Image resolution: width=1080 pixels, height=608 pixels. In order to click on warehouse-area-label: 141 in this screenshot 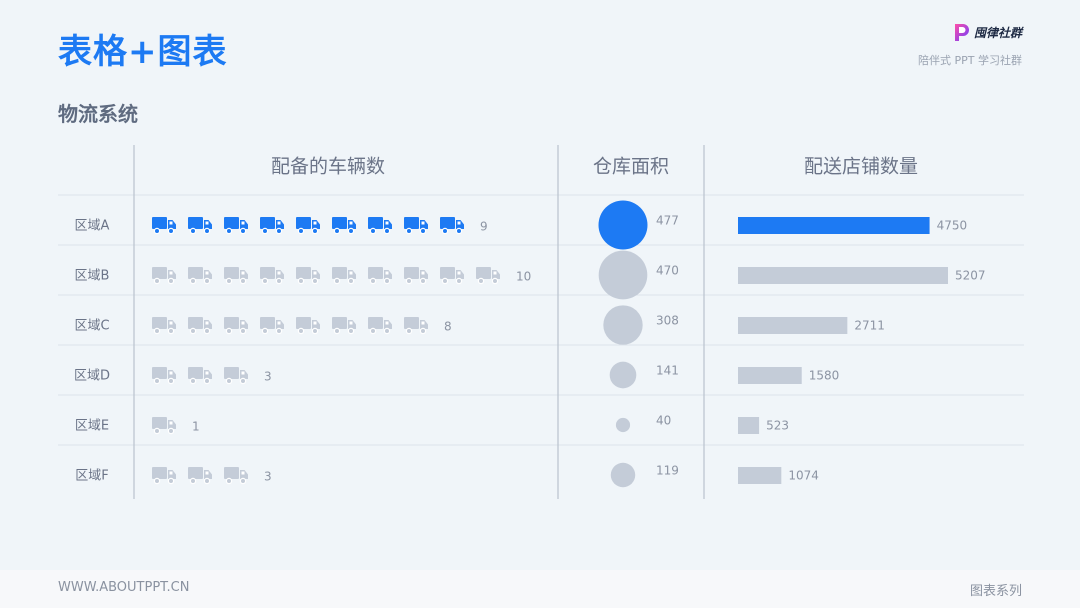, I will do `click(667, 371)`.